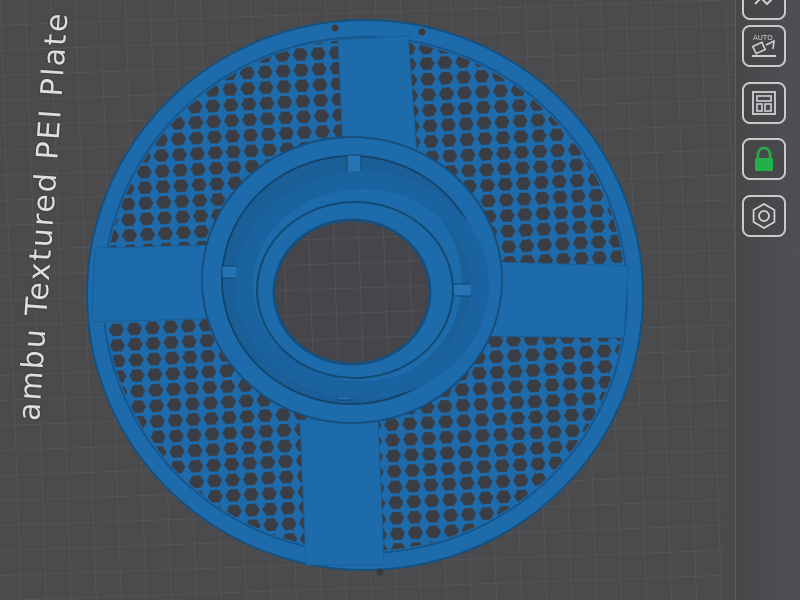 The height and width of the screenshot is (600, 800). What do you see at coordinates (352, 292) in the screenshot?
I see `core-hole-bed-grid` at bounding box center [352, 292].